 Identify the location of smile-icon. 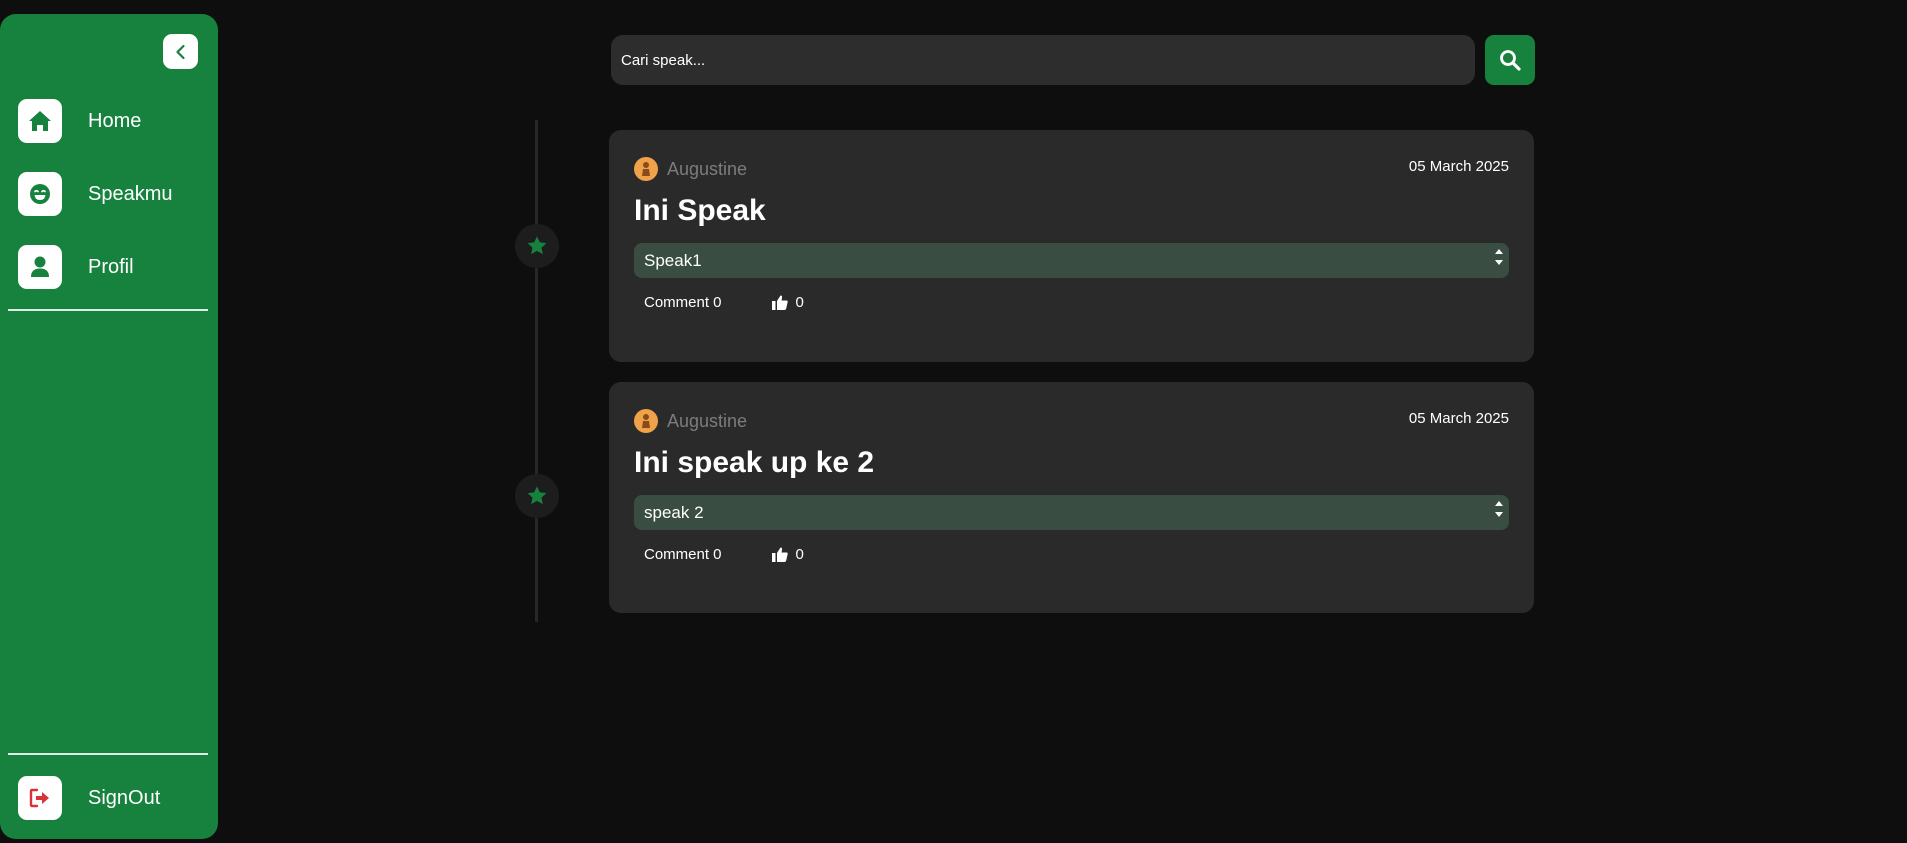
(40, 194).